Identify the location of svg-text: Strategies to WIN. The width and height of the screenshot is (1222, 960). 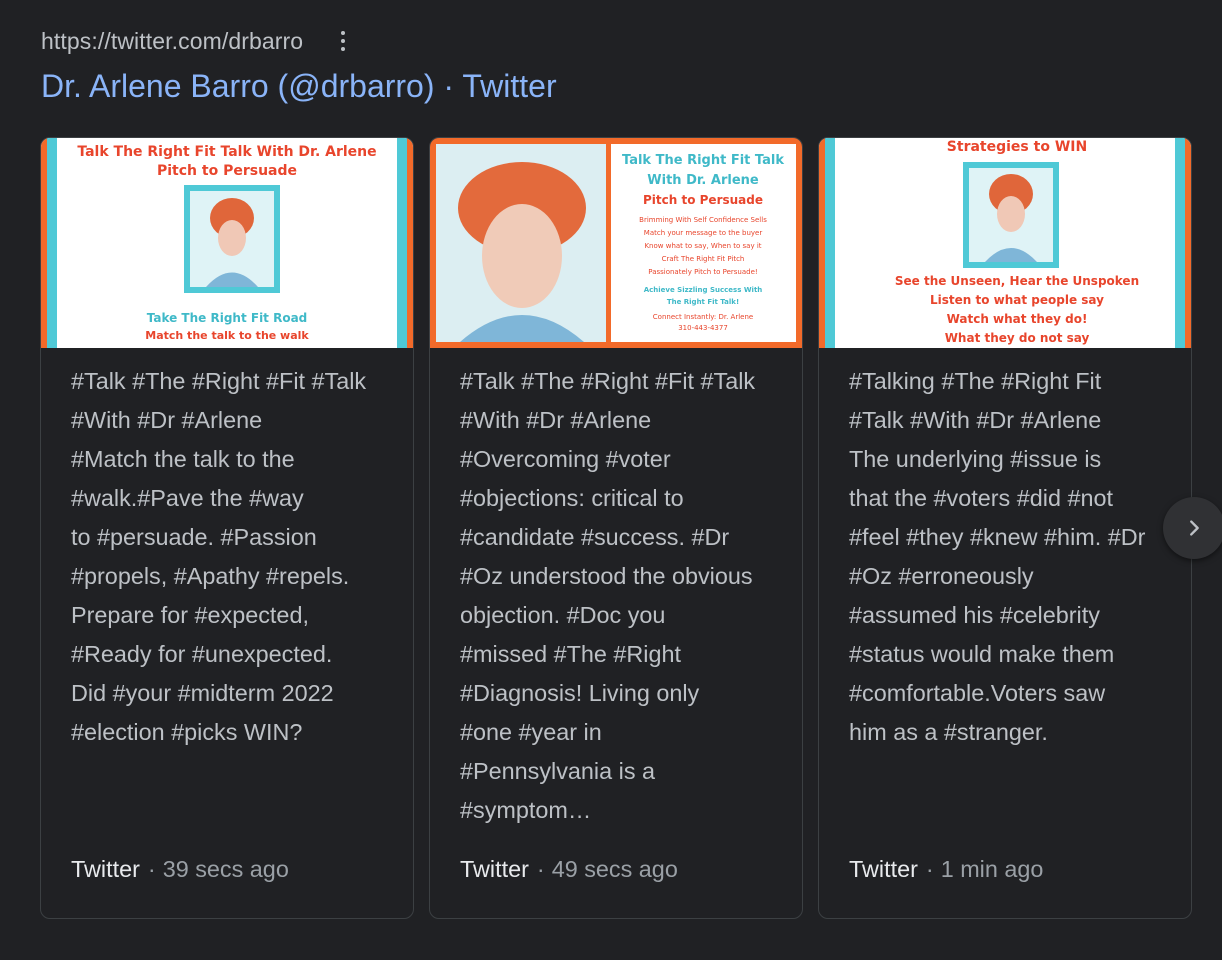
(1017, 147).